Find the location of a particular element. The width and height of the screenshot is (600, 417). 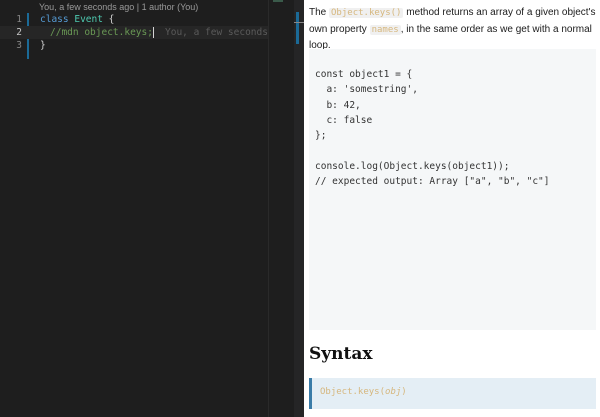

line-number: 3 is located at coordinates (19, 45).